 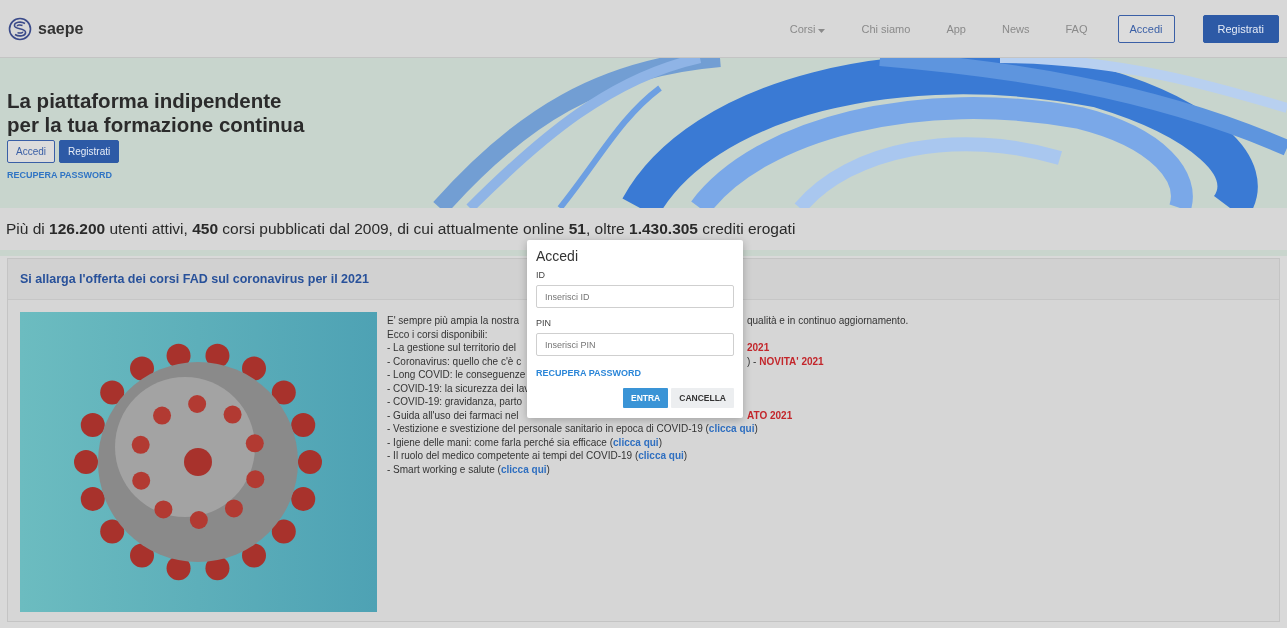 I want to click on logo-icon, so click(x=20, y=28).